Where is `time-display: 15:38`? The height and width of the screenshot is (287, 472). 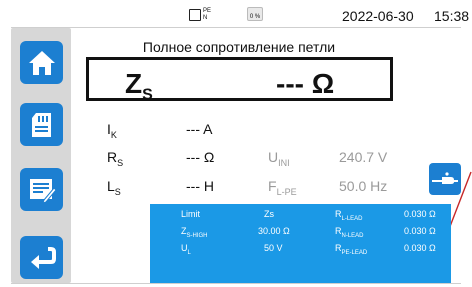
time-display: 15:38 is located at coordinates (452, 16).